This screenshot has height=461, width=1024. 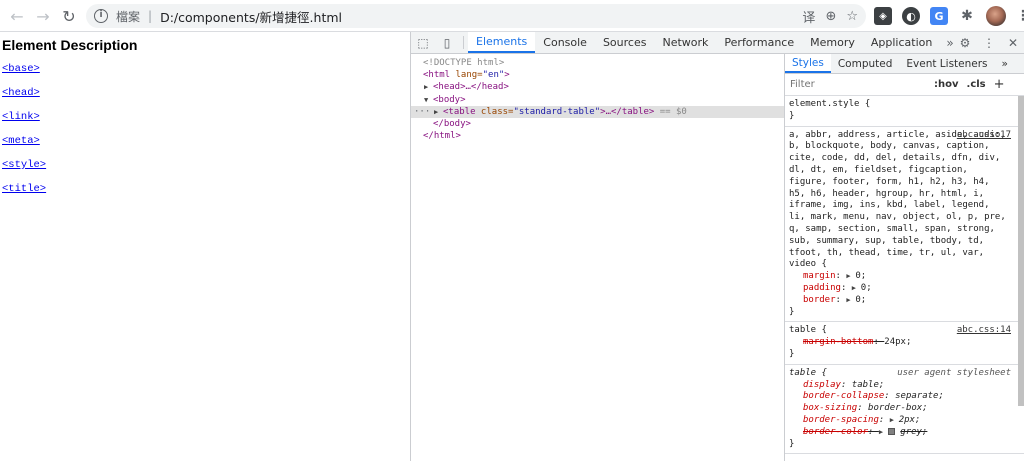 I want to click on tab-computed: Computed, so click(x=865, y=63).